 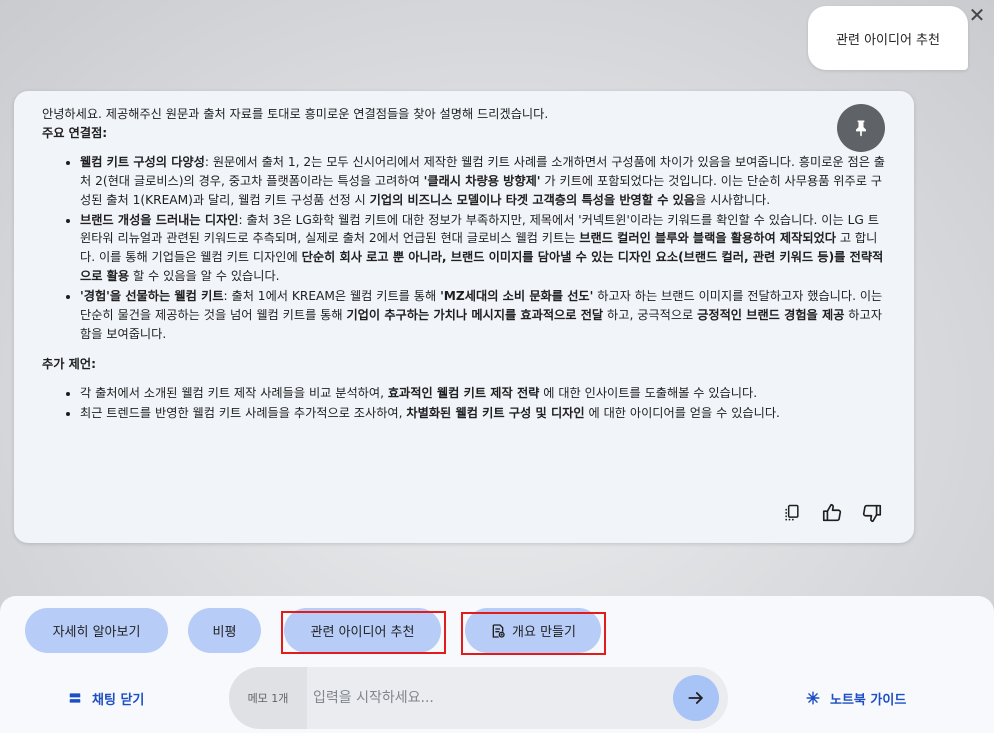 I want to click on document-add-icon, so click(x=498, y=630).